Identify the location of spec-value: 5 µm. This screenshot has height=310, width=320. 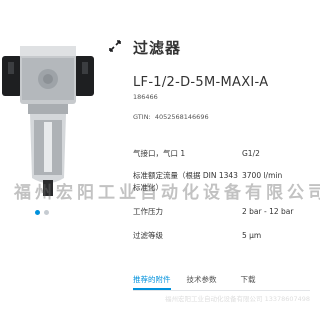
(252, 235).